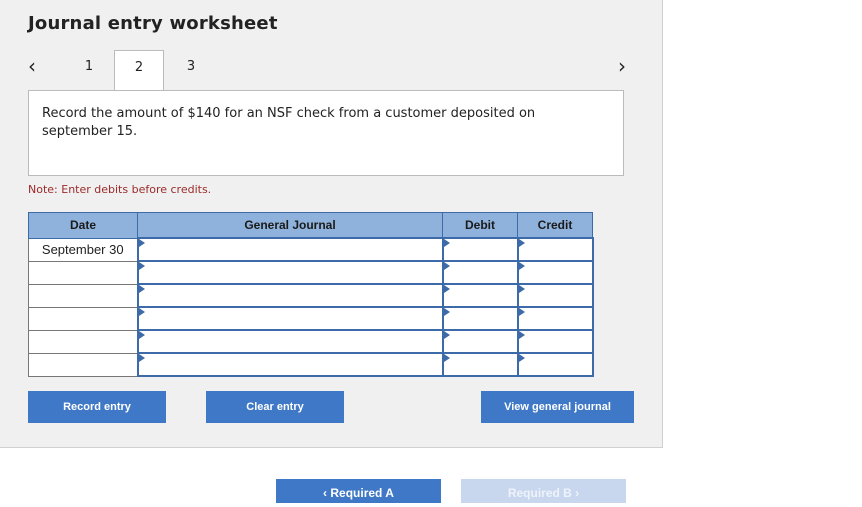  I want to click on tab-2: 2, so click(139, 70).